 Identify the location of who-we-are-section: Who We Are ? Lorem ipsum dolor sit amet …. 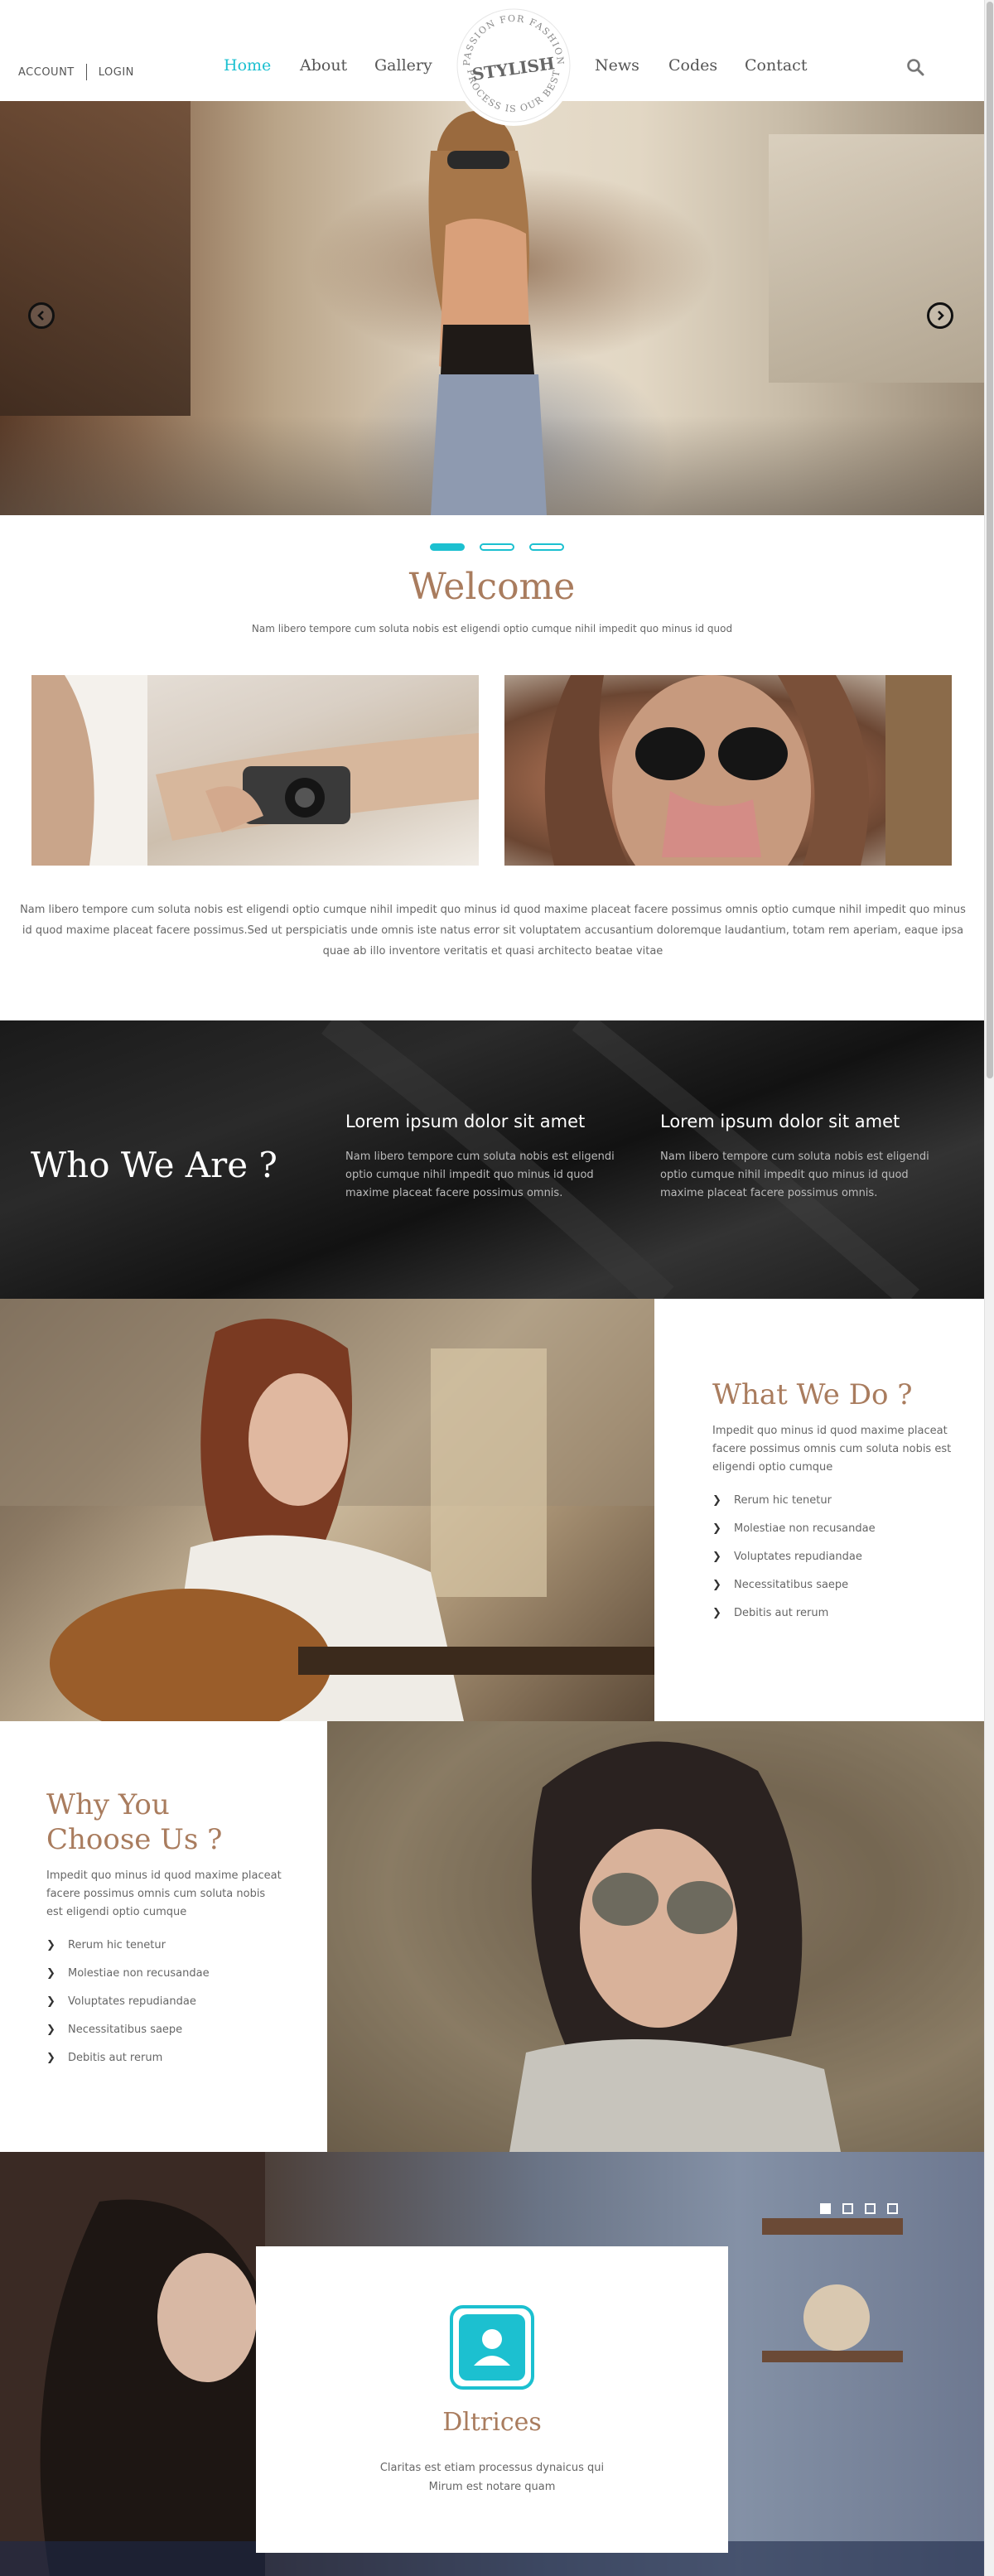
(492, 1160).